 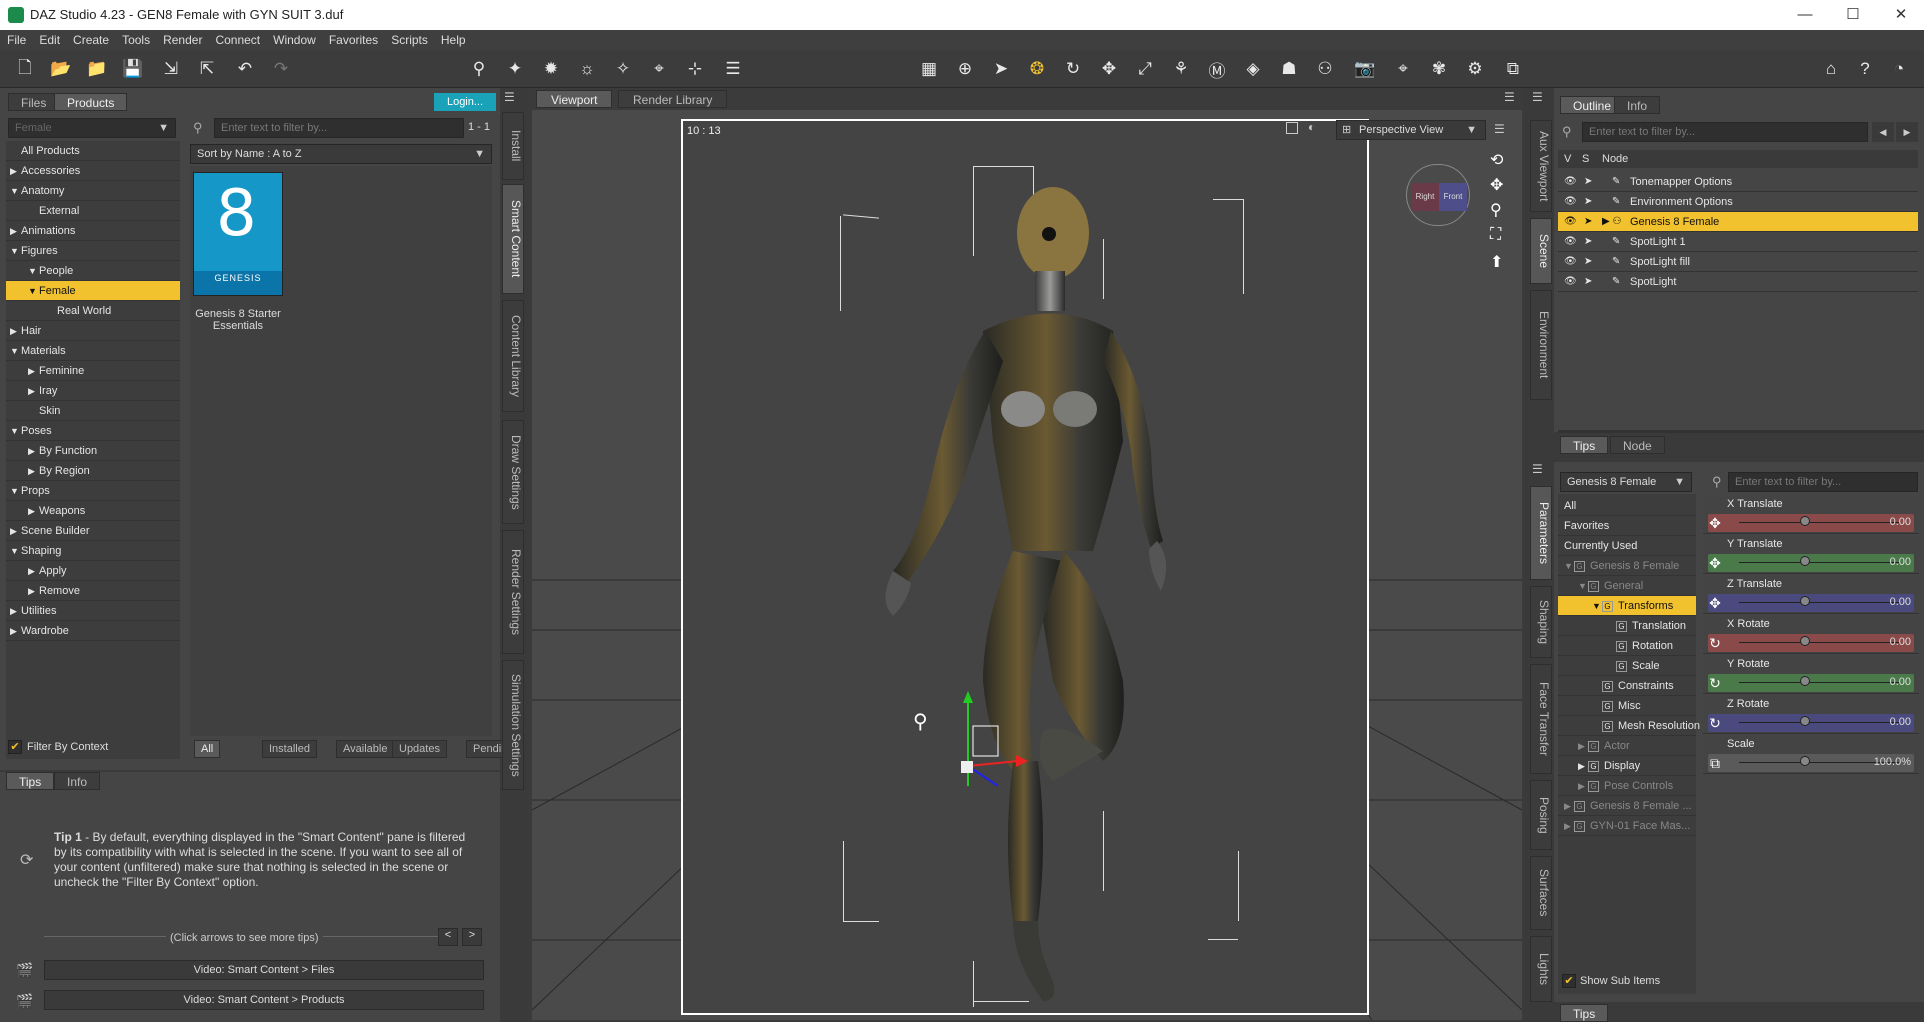 What do you see at coordinates (93, 571) in the screenshot?
I see `category-item: ▶ Apply` at bounding box center [93, 571].